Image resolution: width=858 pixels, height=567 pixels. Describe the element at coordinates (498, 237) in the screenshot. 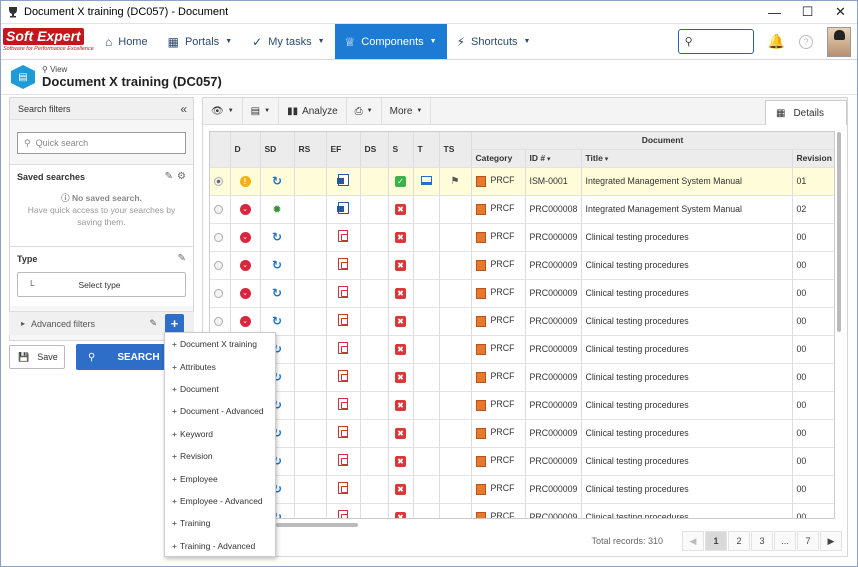

I see `cell-category: PRCF` at that location.